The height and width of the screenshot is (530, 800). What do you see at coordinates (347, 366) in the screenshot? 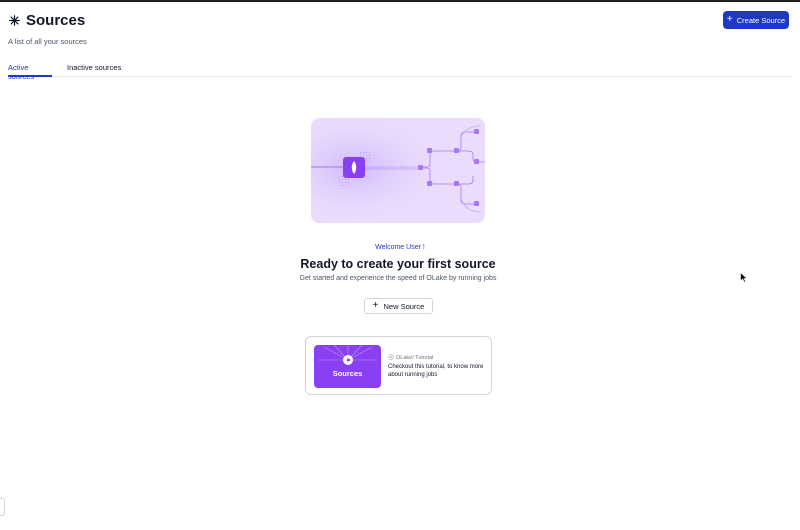
I see `tutorial-thumbnail: Sources` at bounding box center [347, 366].